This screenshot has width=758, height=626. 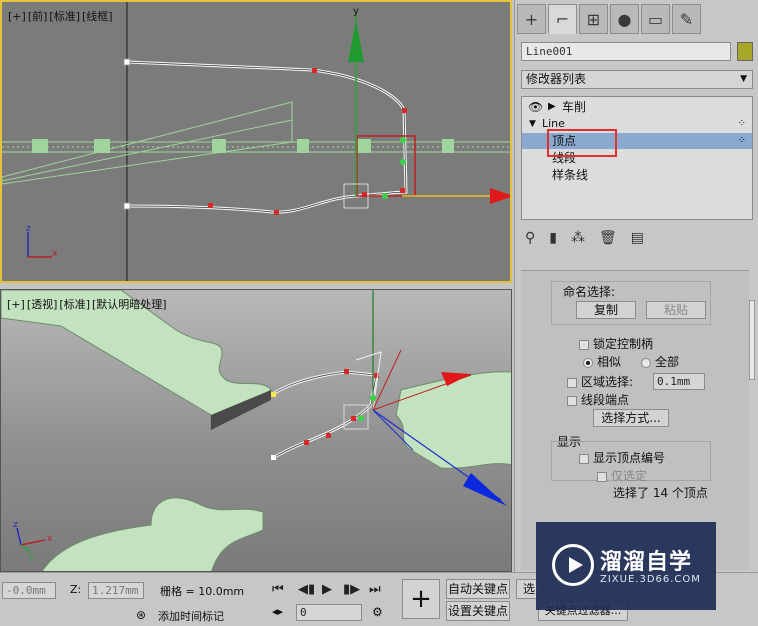 I want to click on gizmo-y-label: y, so click(x=356, y=11).